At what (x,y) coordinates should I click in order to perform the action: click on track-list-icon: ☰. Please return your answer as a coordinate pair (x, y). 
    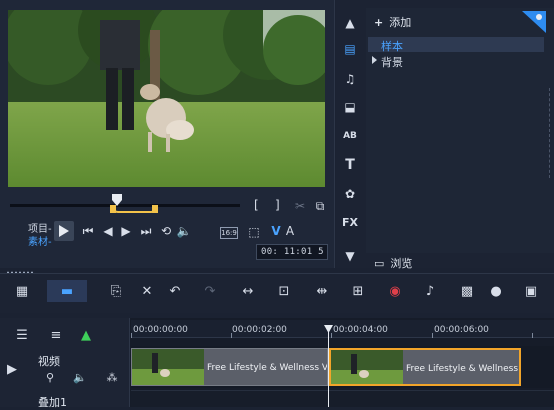
    Looking at the image, I should click on (22, 335).